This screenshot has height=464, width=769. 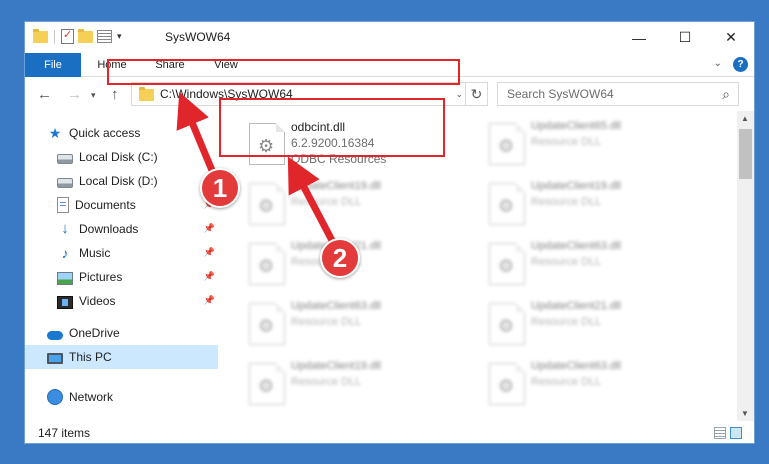 What do you see at coordinates (258, 170) in the screenshot?
I see `annotation-arrows` at bounding box center [258, 170].